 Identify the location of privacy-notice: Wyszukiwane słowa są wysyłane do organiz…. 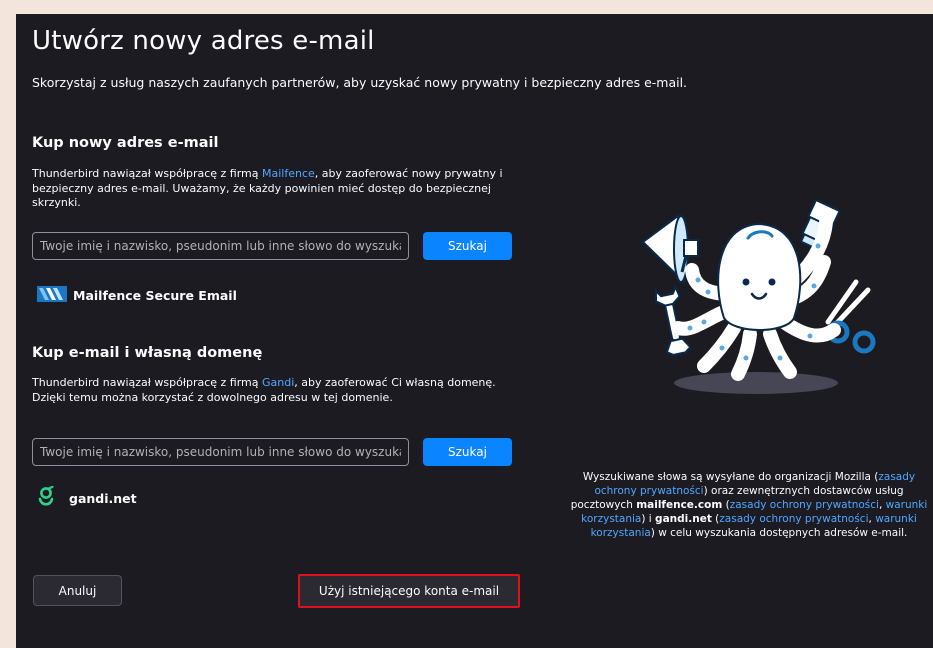
(749, 505).